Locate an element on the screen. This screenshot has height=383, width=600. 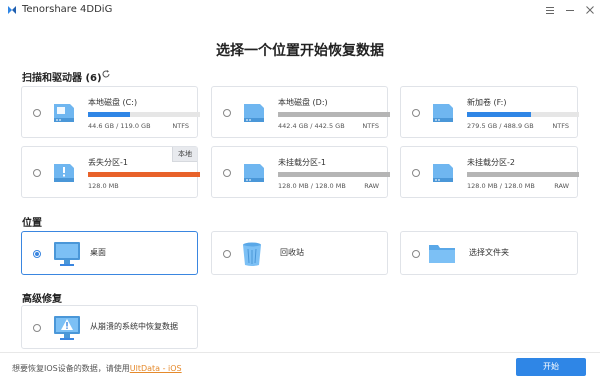
drive-card-d: 本地磁盘 (D:) 442.4 GB / 442.5 GB NTFS is located at coordinates (300, 112).